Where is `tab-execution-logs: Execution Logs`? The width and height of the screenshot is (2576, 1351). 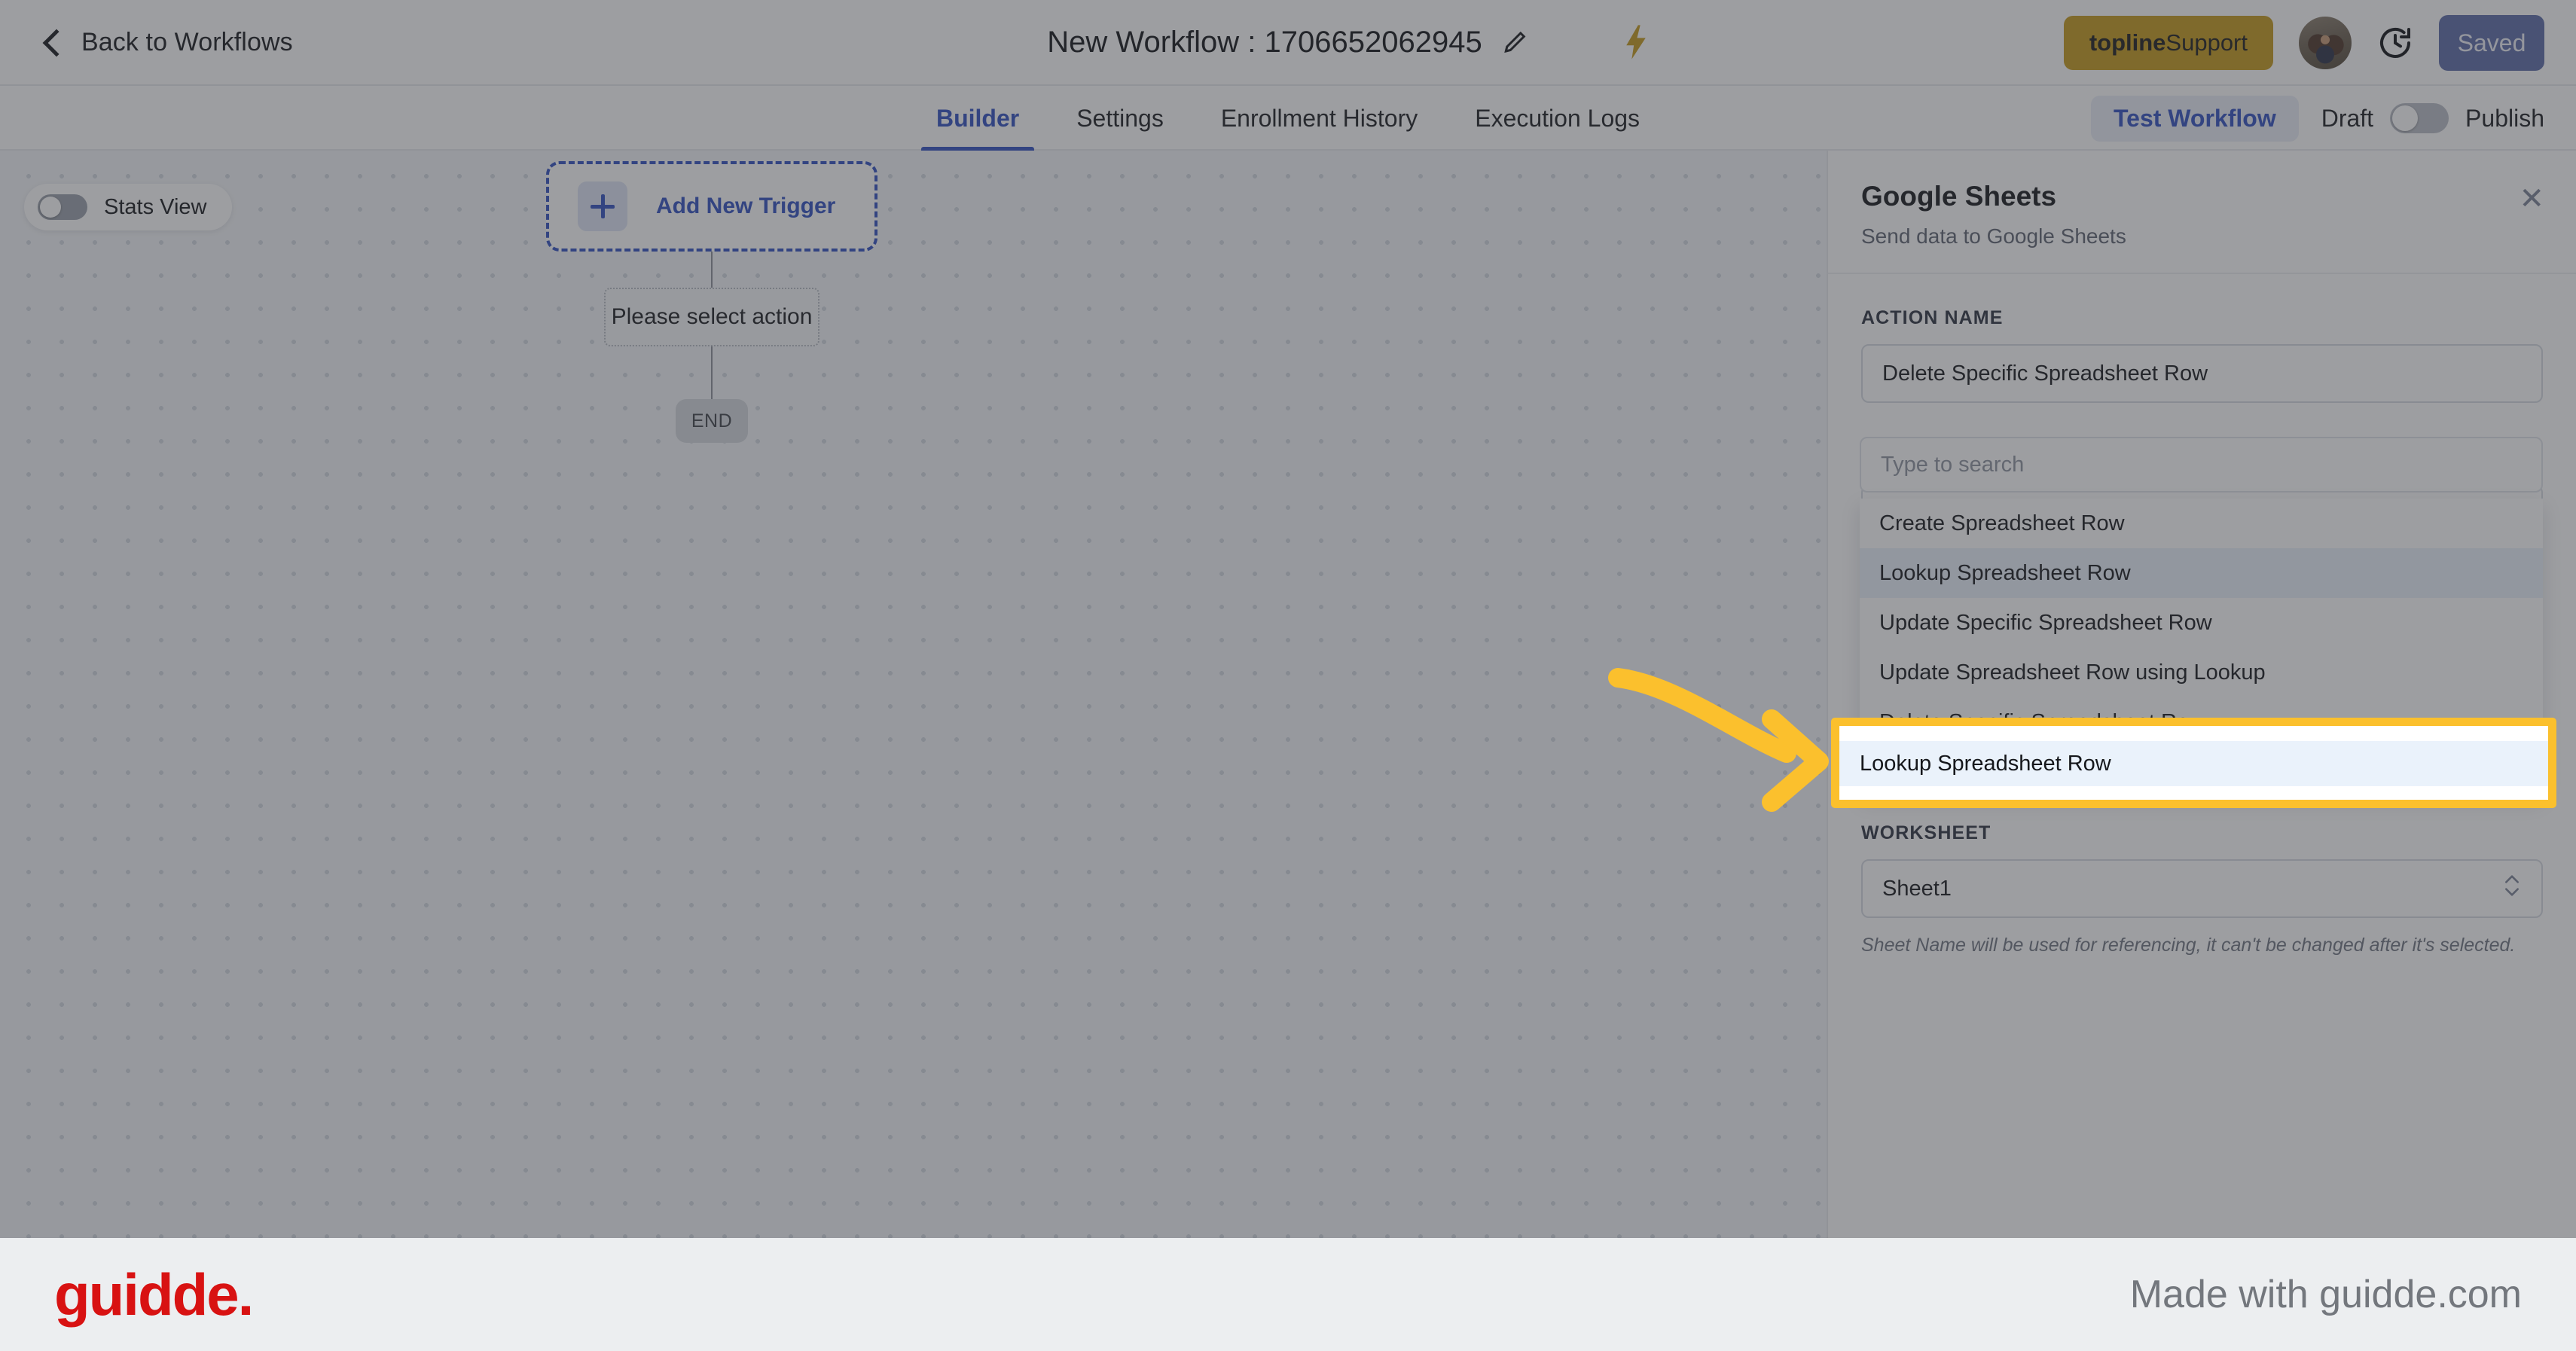 tab-execution-logs: Execution Logs is located at coordinates (1557, 118).